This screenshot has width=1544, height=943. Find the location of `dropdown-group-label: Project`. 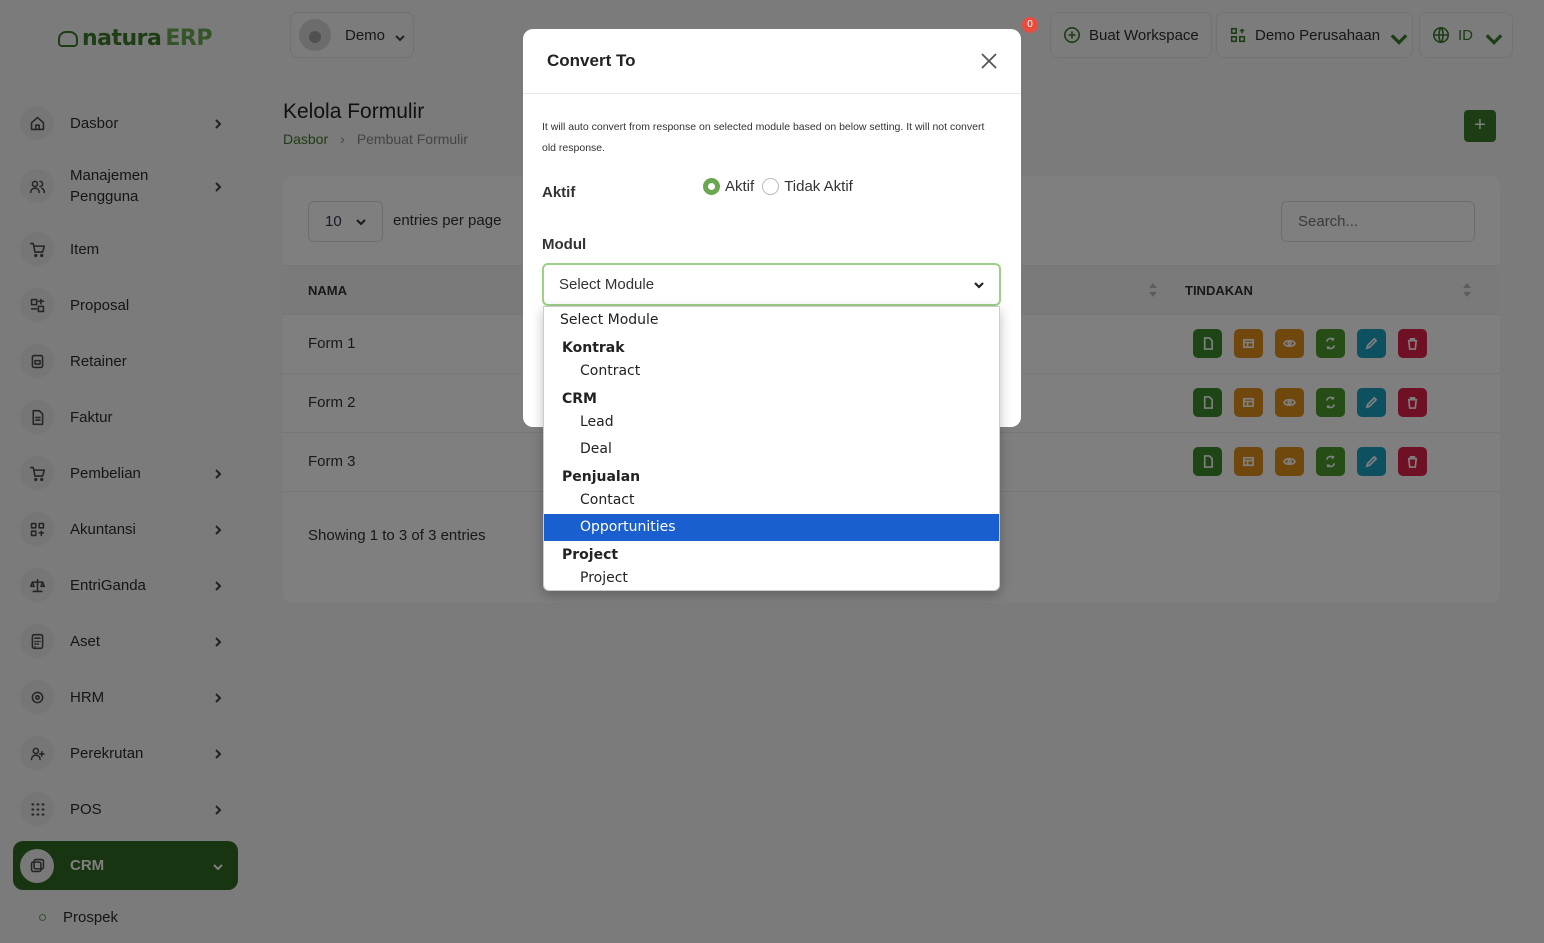

dropdown-group-label: Project is located at coordinates (590, 555).